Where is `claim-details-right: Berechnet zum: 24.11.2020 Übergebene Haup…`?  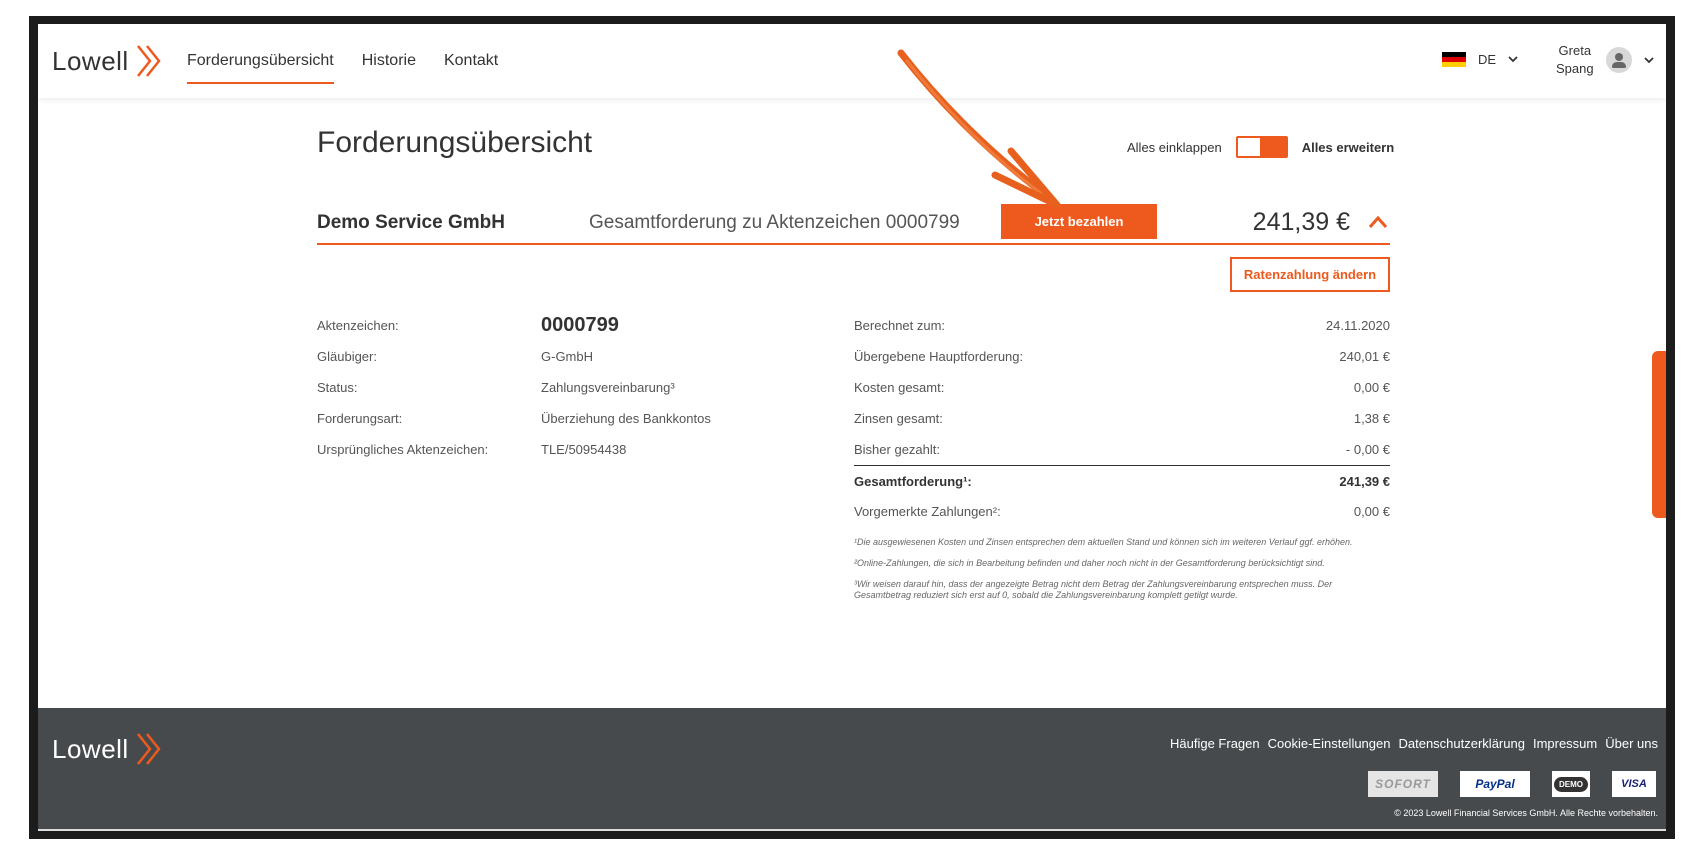 claim-details-right: Berechnet zum: 24.11.2020 Übergebene Haup… is located at coordinates (1122, 455).